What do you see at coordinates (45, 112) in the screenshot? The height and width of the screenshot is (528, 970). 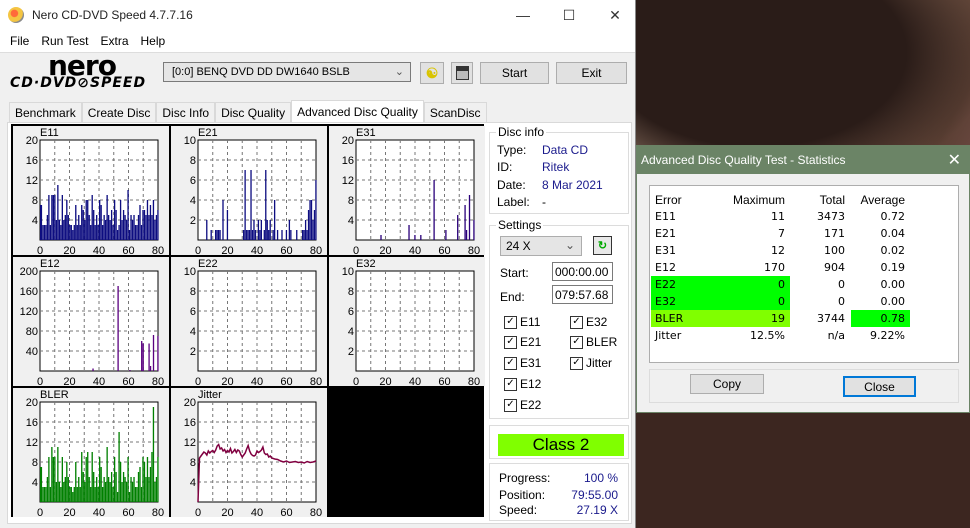 I see `tab-benchmark: Benchmark` at bounding box center [45, 112].